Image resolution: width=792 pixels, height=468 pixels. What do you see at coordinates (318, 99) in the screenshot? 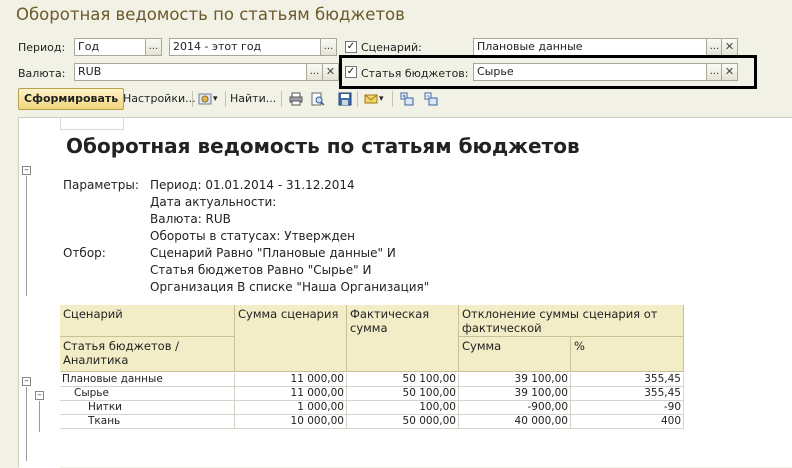
I see `preview-icon` at bounding box center [318, 99].